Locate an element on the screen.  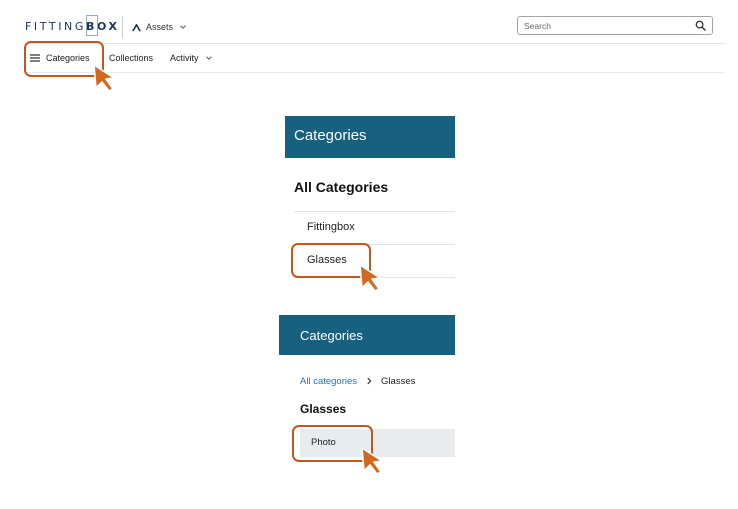
breadcrumb: All categories Glasses is located at coordinates (357, 381).